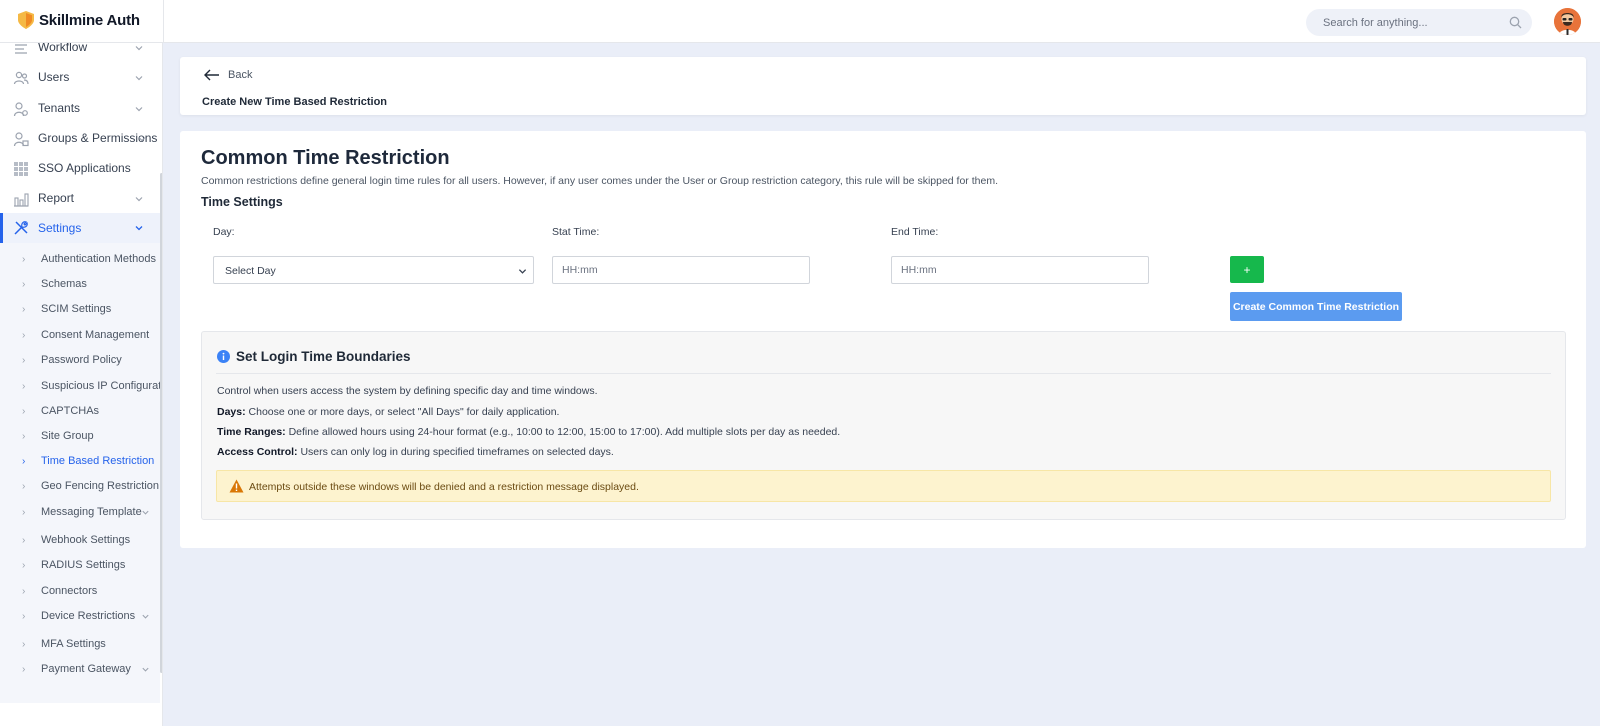 Image resolution: width=1600 pixels, height=726 pixels. I want to click on warning-icon, so click(236, 486).